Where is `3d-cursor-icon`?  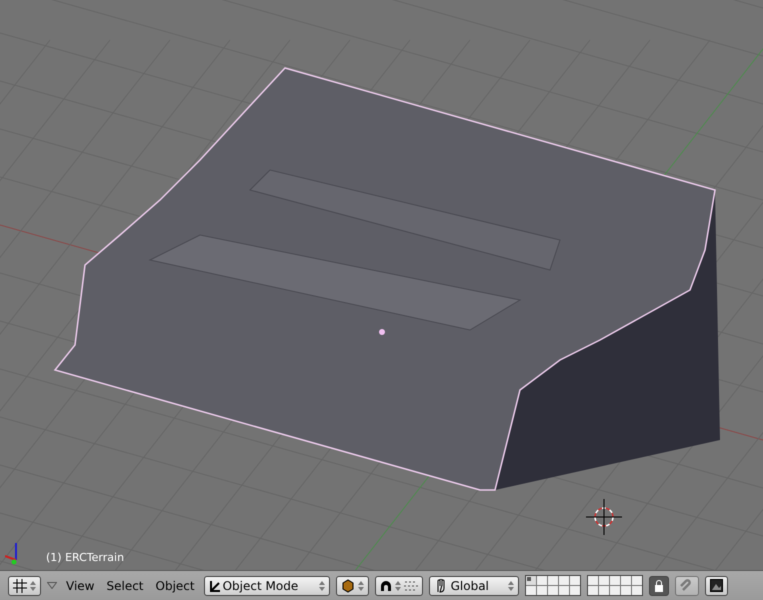
3d-cursor-icon is located at coordinates (604, 517).